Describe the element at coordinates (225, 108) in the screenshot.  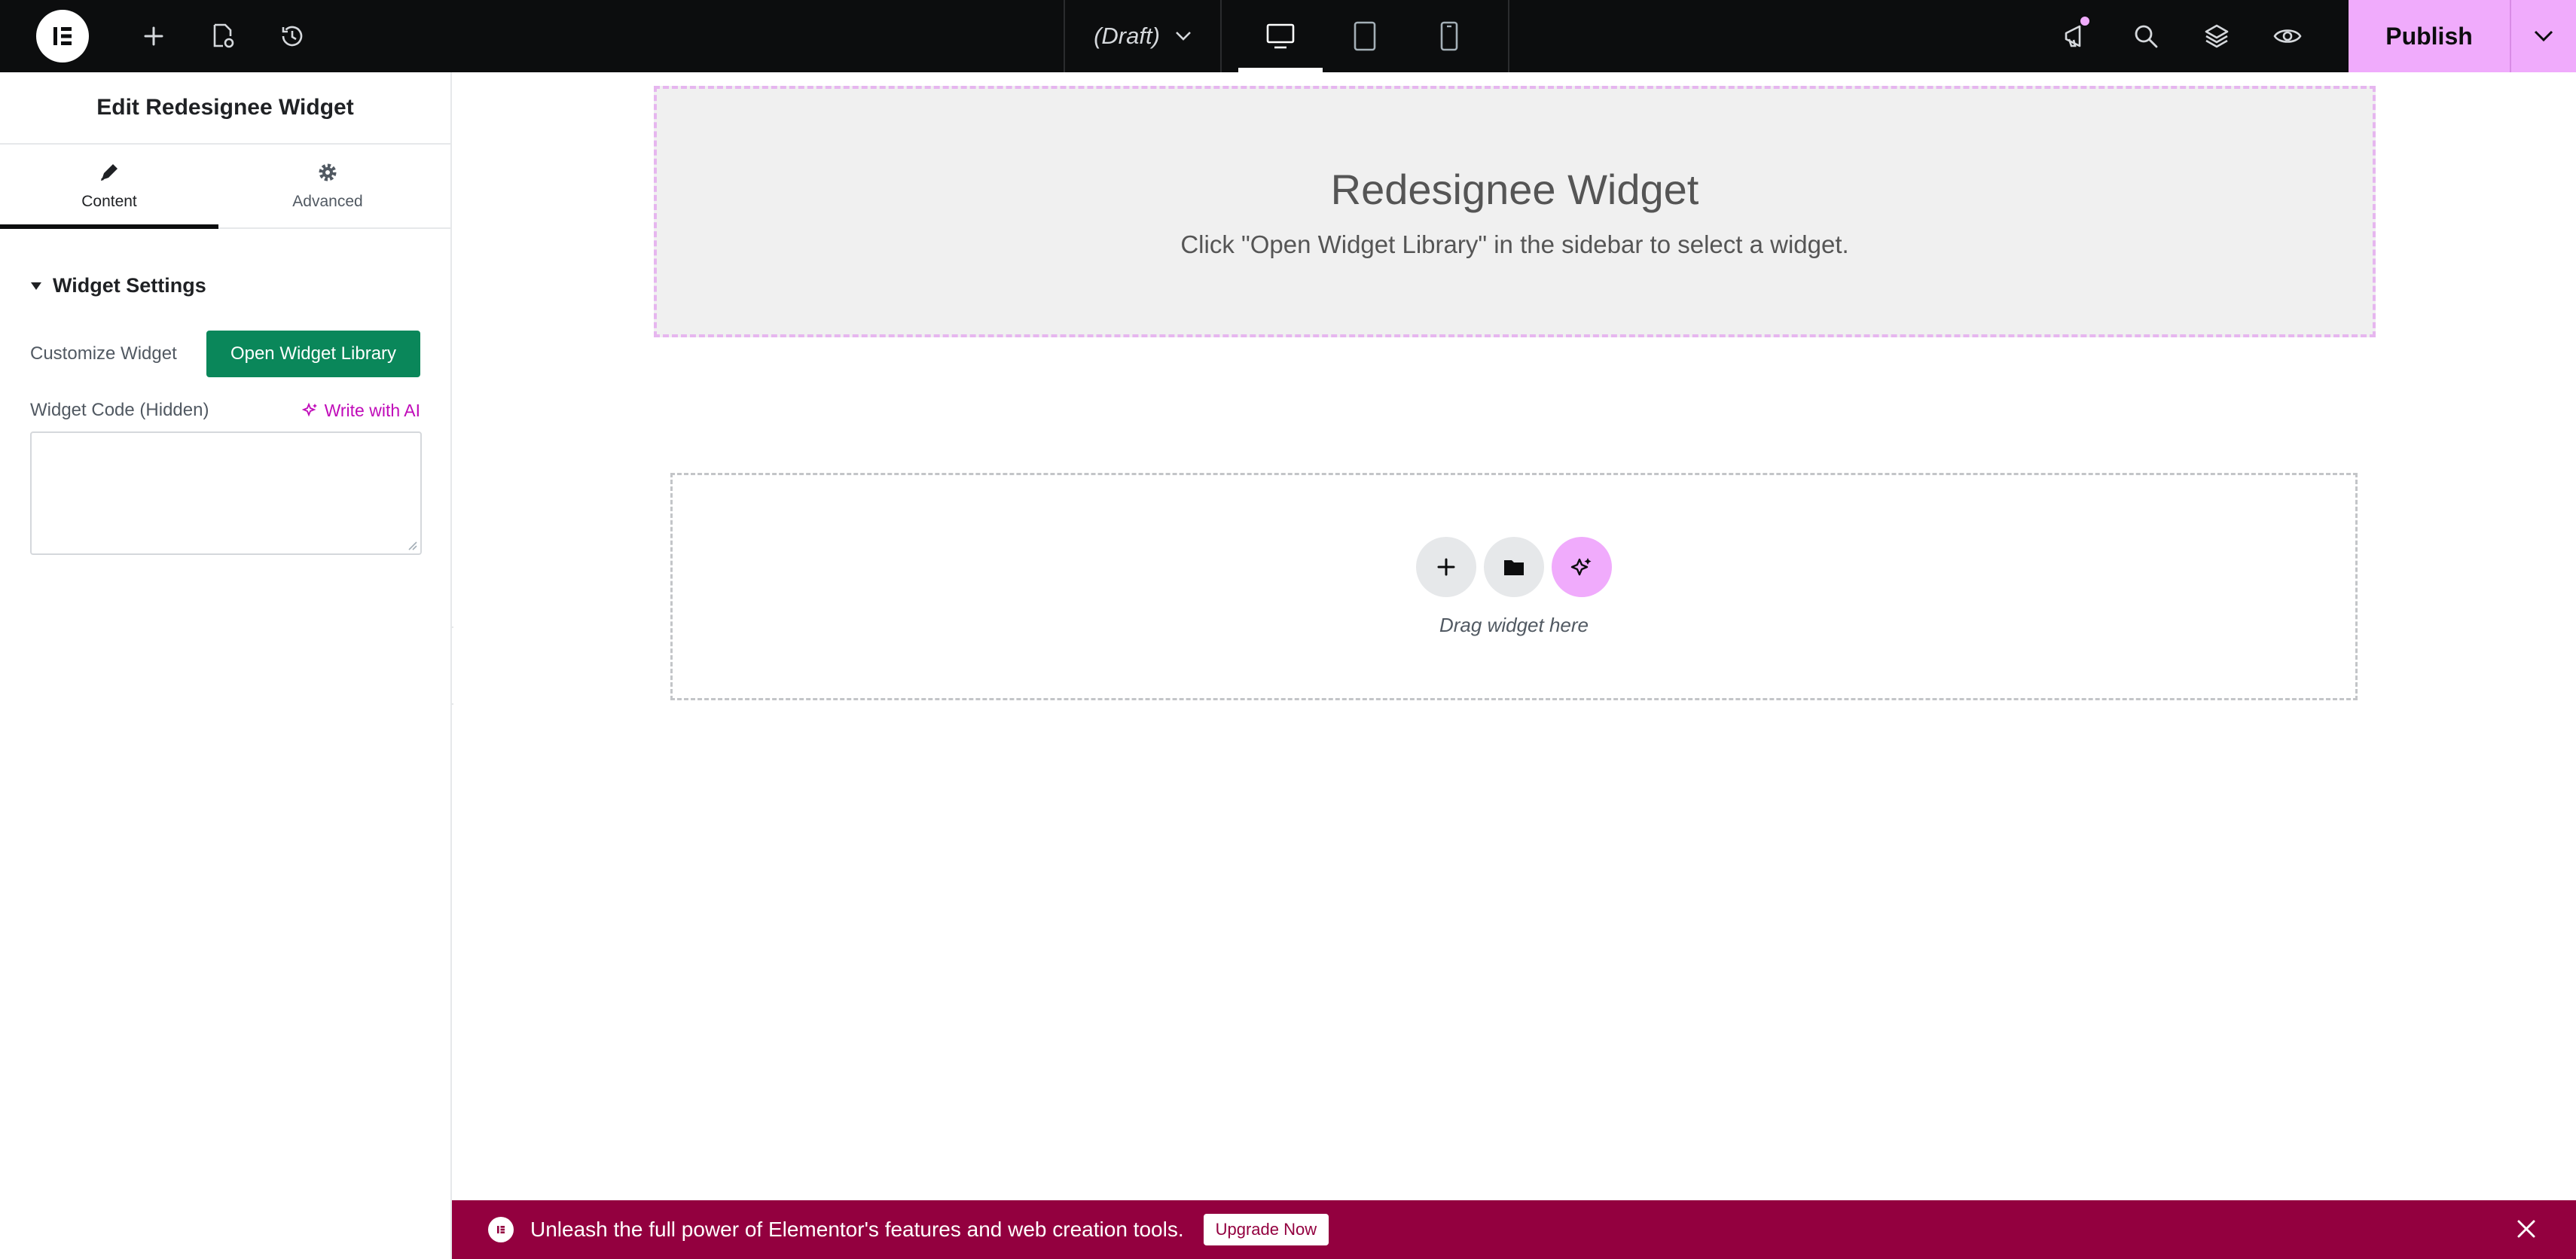
I see `panel-title: Edit Redesignee Widget` at that location.